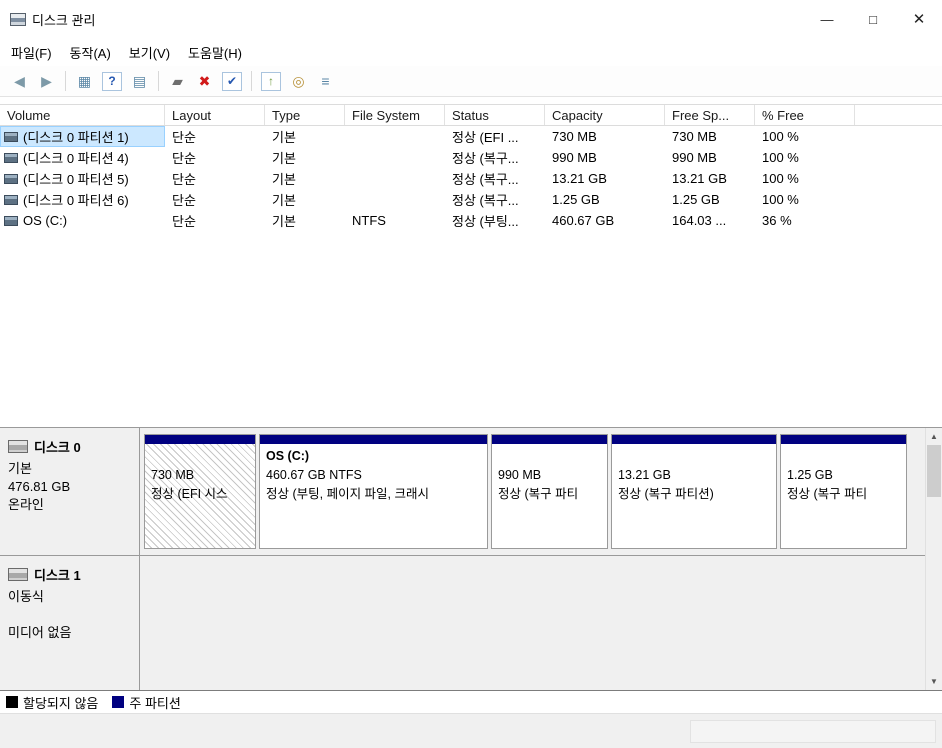 Image resolution: width=942 pixels, height=748 pixels. Describe the element at coordinates (26, 596) in the screenshot. I see `disk-info-line: 이동식` at that location.